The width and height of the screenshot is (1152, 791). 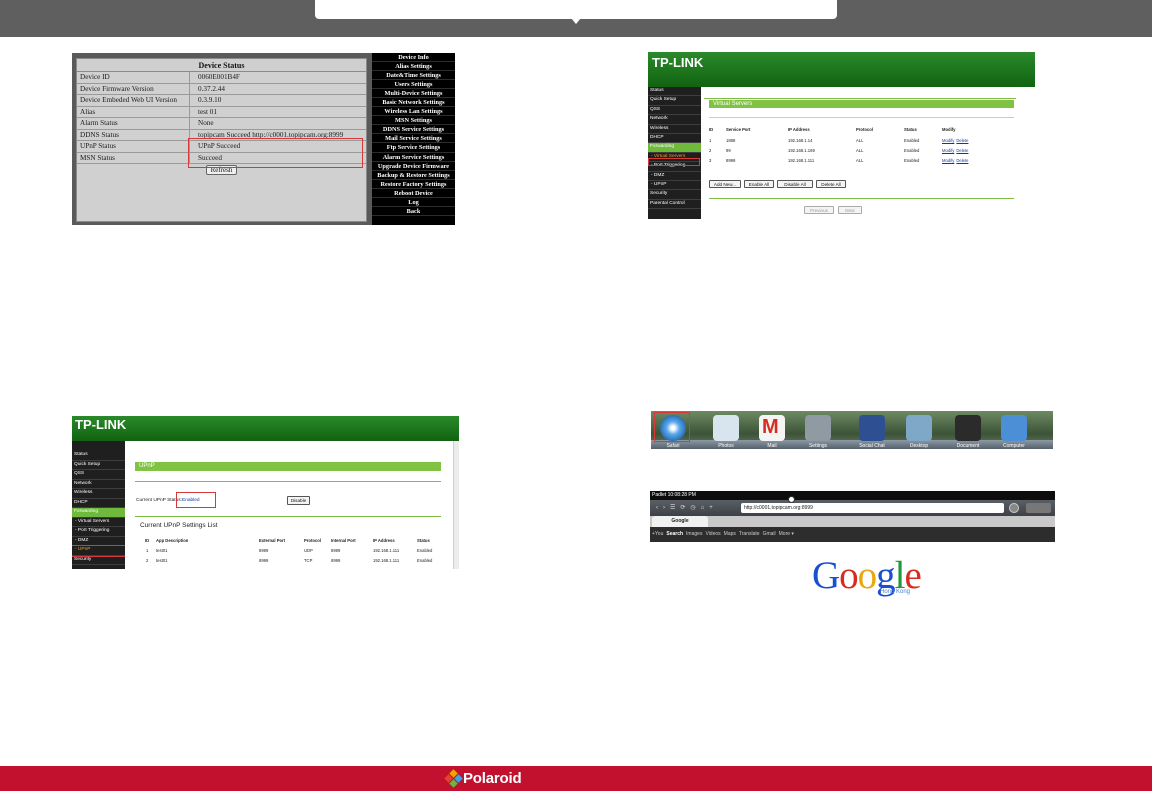 I want to click on url-field: http://c0001.topipcam.org:8999, so click(x=872, y=508).